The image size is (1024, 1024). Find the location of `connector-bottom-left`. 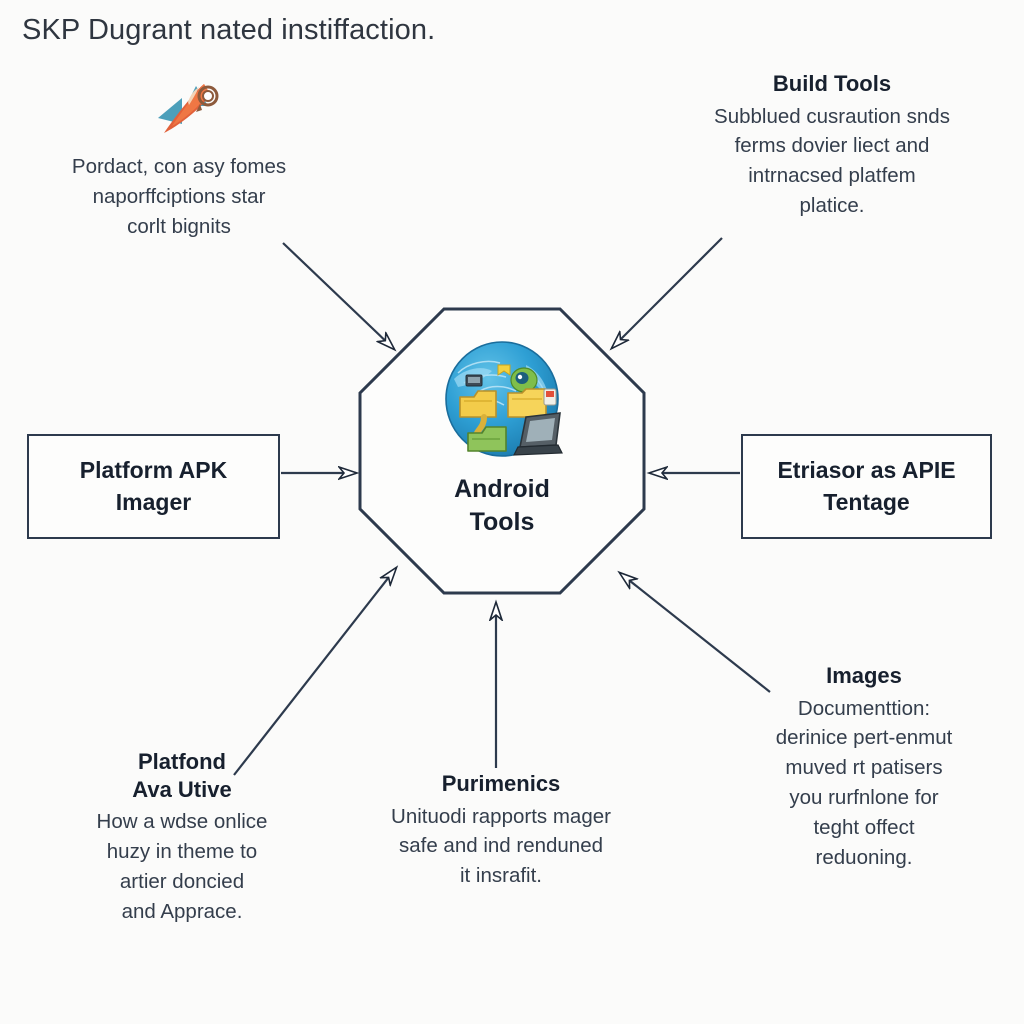

connector-bottom-left is located at coordinates (314, 672).